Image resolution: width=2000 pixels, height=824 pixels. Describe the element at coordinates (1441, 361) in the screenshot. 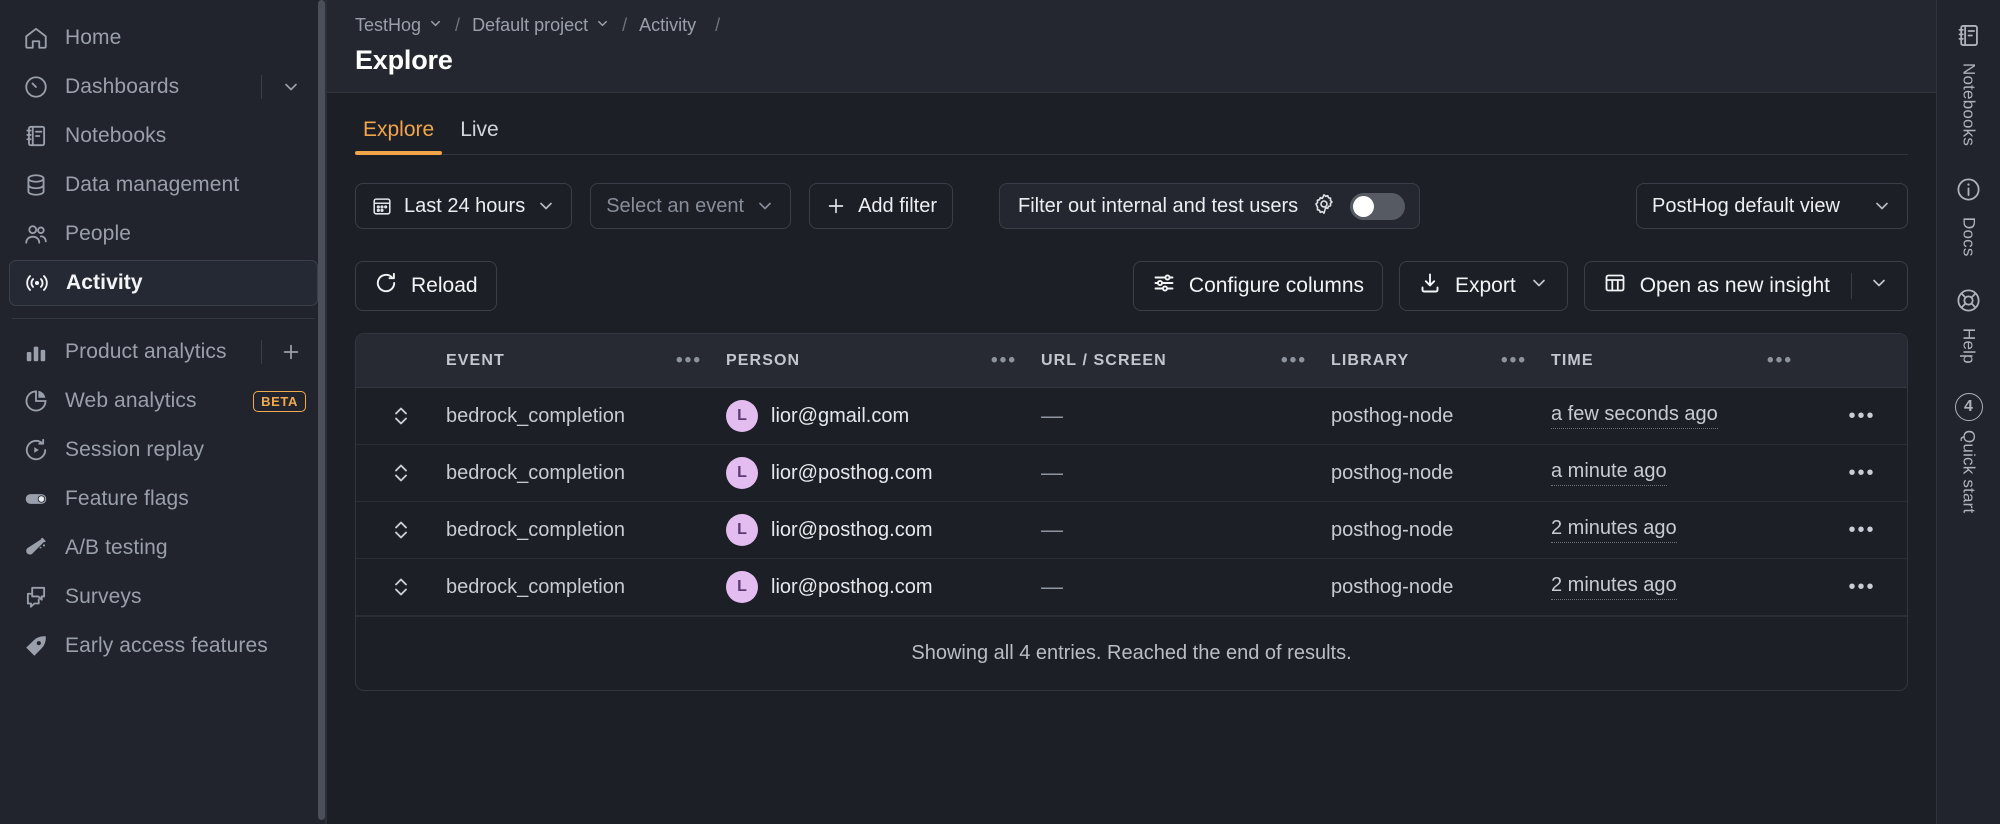

I see `column-header-library: LIBRARY •••` at that location.